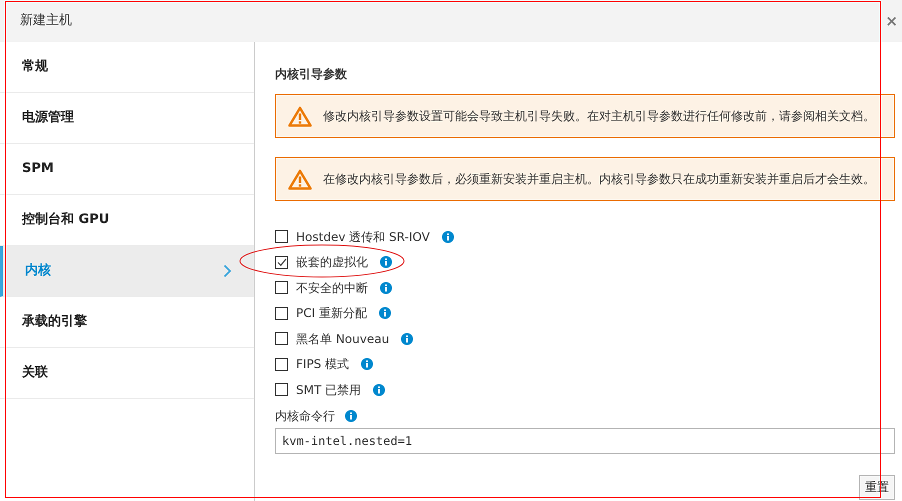  What do you see at coordinates (311, 74) in the screenshot?
I see `section-title: 内核引导参数` at bounding box center [311, 74].